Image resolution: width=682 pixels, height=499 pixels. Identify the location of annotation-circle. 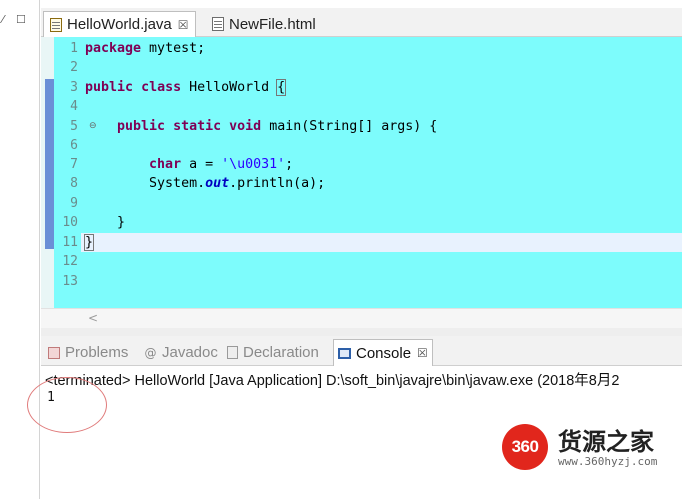
(67, 405).